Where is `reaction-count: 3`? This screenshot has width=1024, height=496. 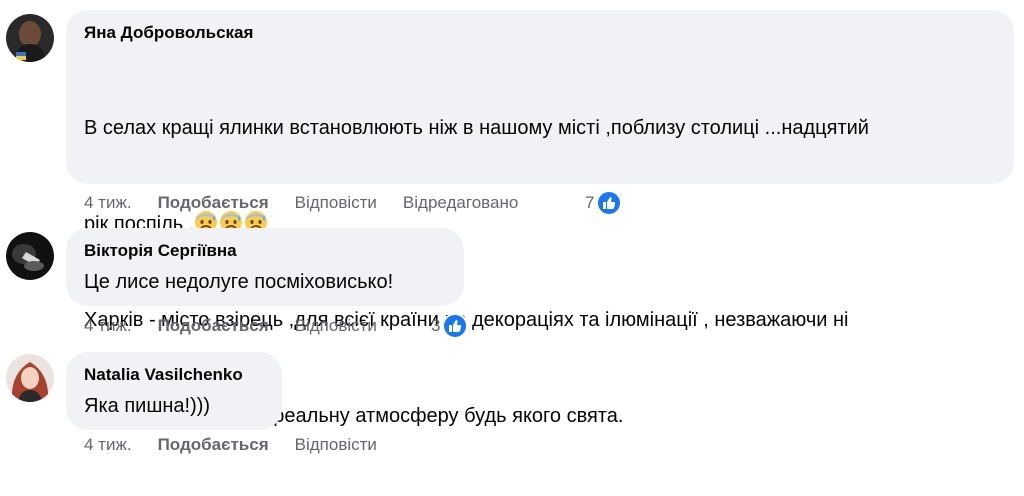
reaction-count: 3 is located at coordinates (436, 325).